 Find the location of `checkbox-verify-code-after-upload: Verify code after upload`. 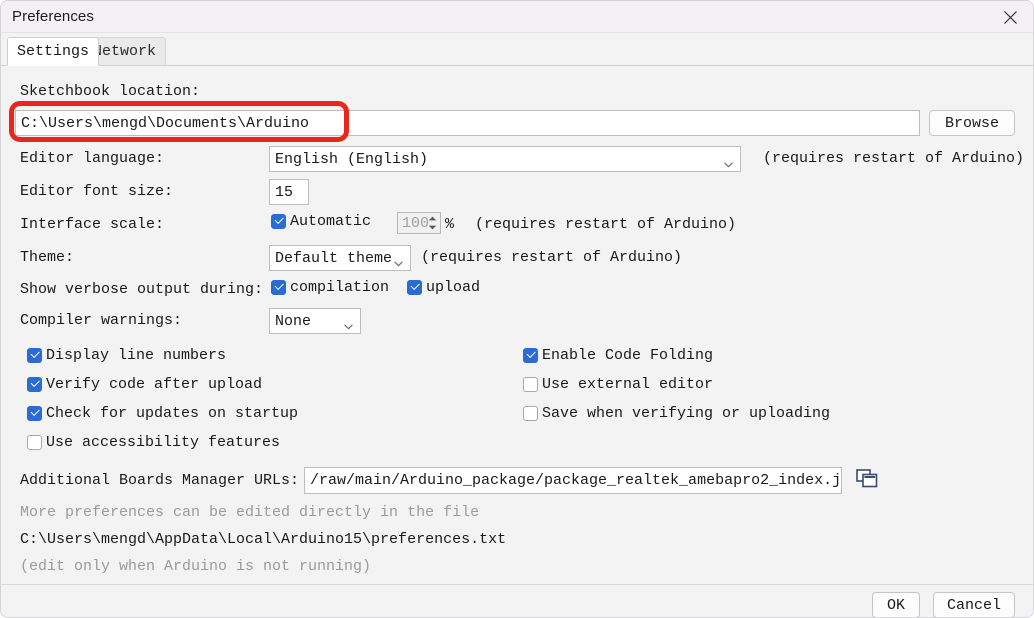

checkbox-verify-code-after-upload: Verify code after upload is located at coordinates (144, 384).